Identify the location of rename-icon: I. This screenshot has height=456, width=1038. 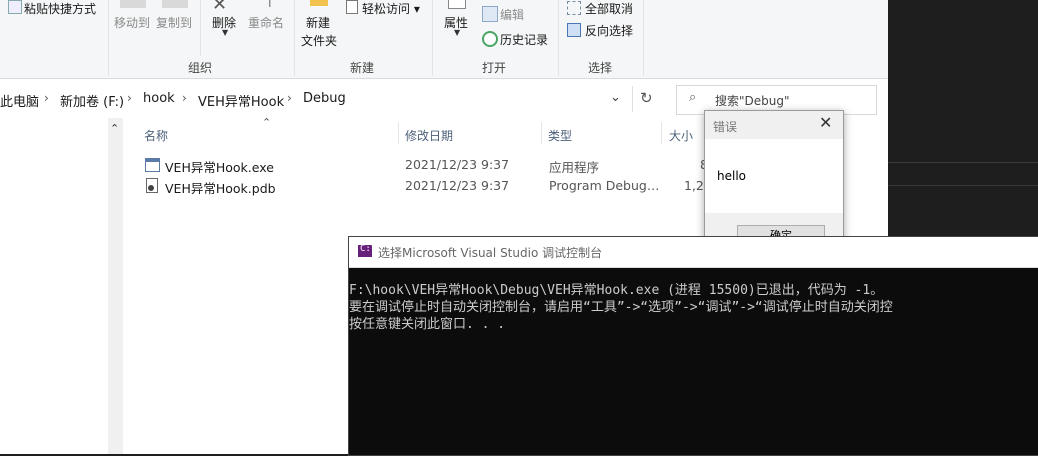
(270, 5).